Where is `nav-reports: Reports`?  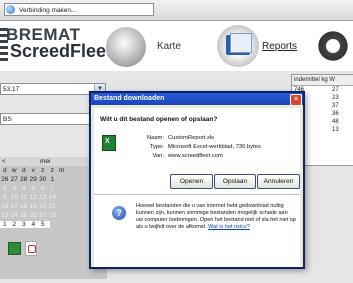
nav-reports: Reports is located at coordinates (279, 46).